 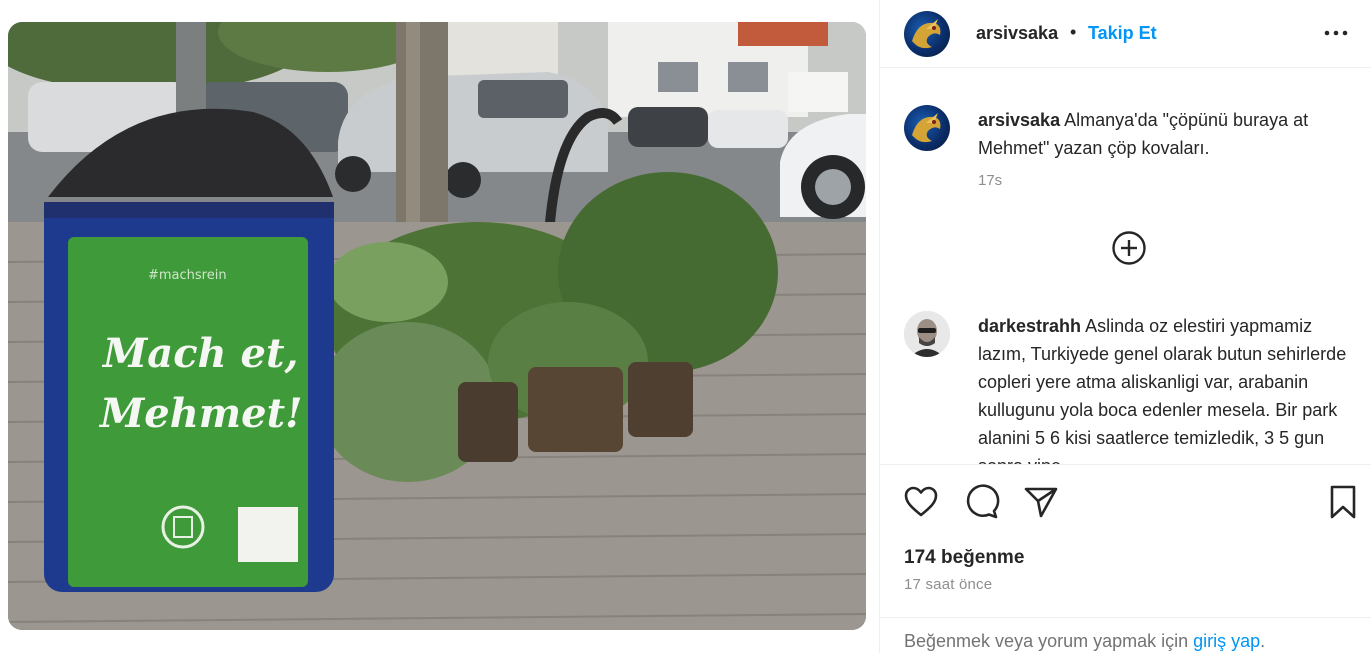 I want to click on caption-username: arsivsaka, so click(x=1019, y=120).